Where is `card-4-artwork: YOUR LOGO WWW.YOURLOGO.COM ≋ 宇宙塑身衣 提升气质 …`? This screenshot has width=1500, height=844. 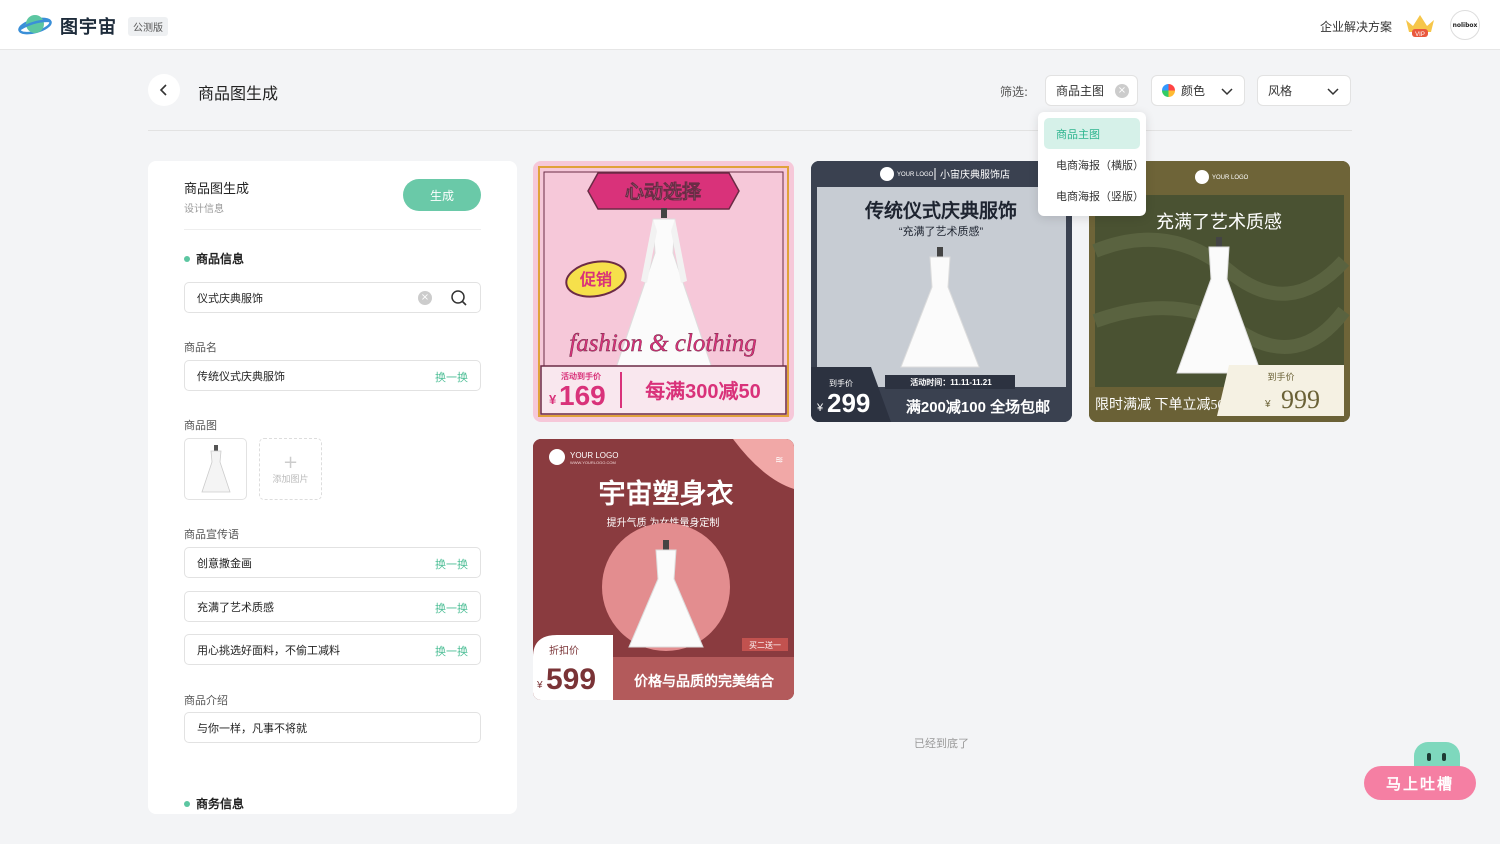
card-4-artwork: YOUR LOGO WWW.YOURLOGO.COM ≋ 宇宙塑身衣 提升气质 … is located at coordinates (663, 569).